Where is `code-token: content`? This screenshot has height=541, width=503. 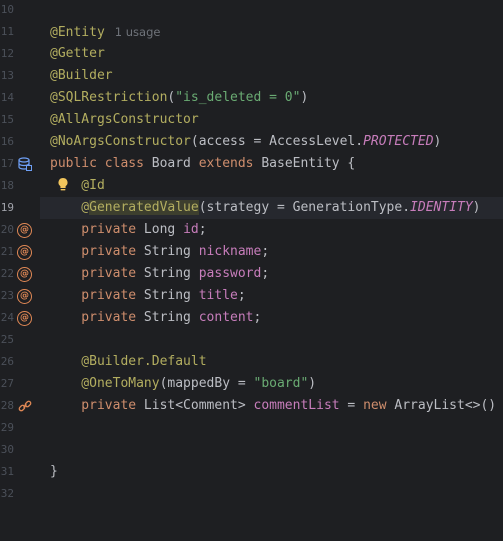
code-token: content is located at coordinates (226, 317).